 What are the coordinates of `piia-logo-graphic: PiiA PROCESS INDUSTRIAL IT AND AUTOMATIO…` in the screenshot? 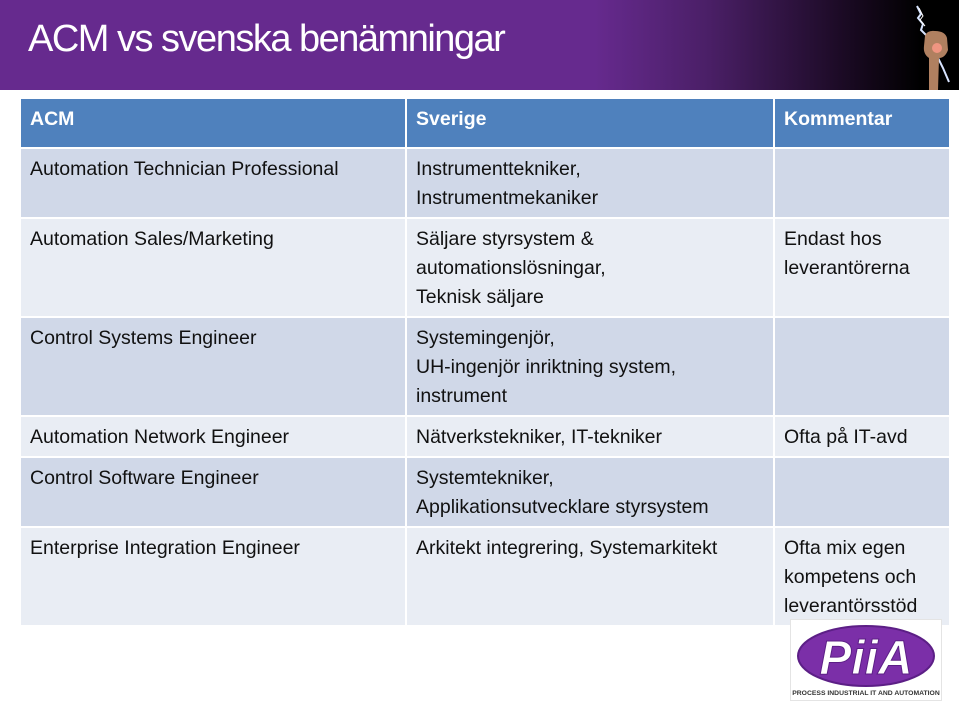 It's located at (866, 661).